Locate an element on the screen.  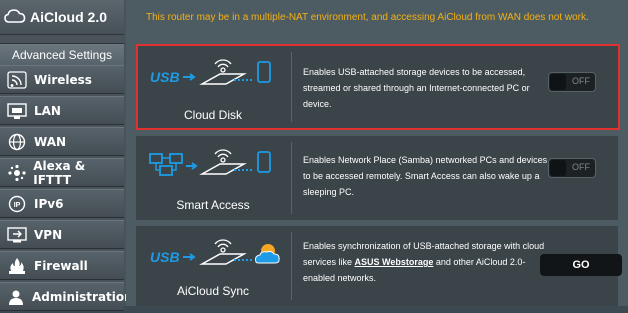
sidebar-item-label: LAN is located at coordinates (47, 110).